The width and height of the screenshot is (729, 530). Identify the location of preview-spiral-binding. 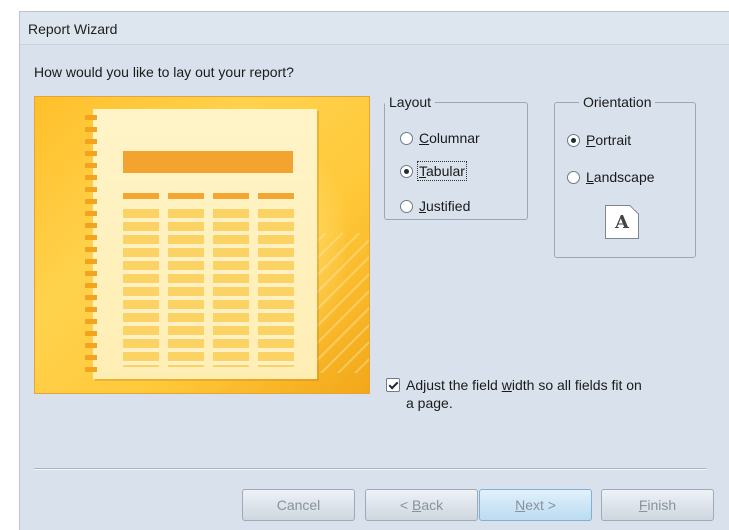
(91, 243).